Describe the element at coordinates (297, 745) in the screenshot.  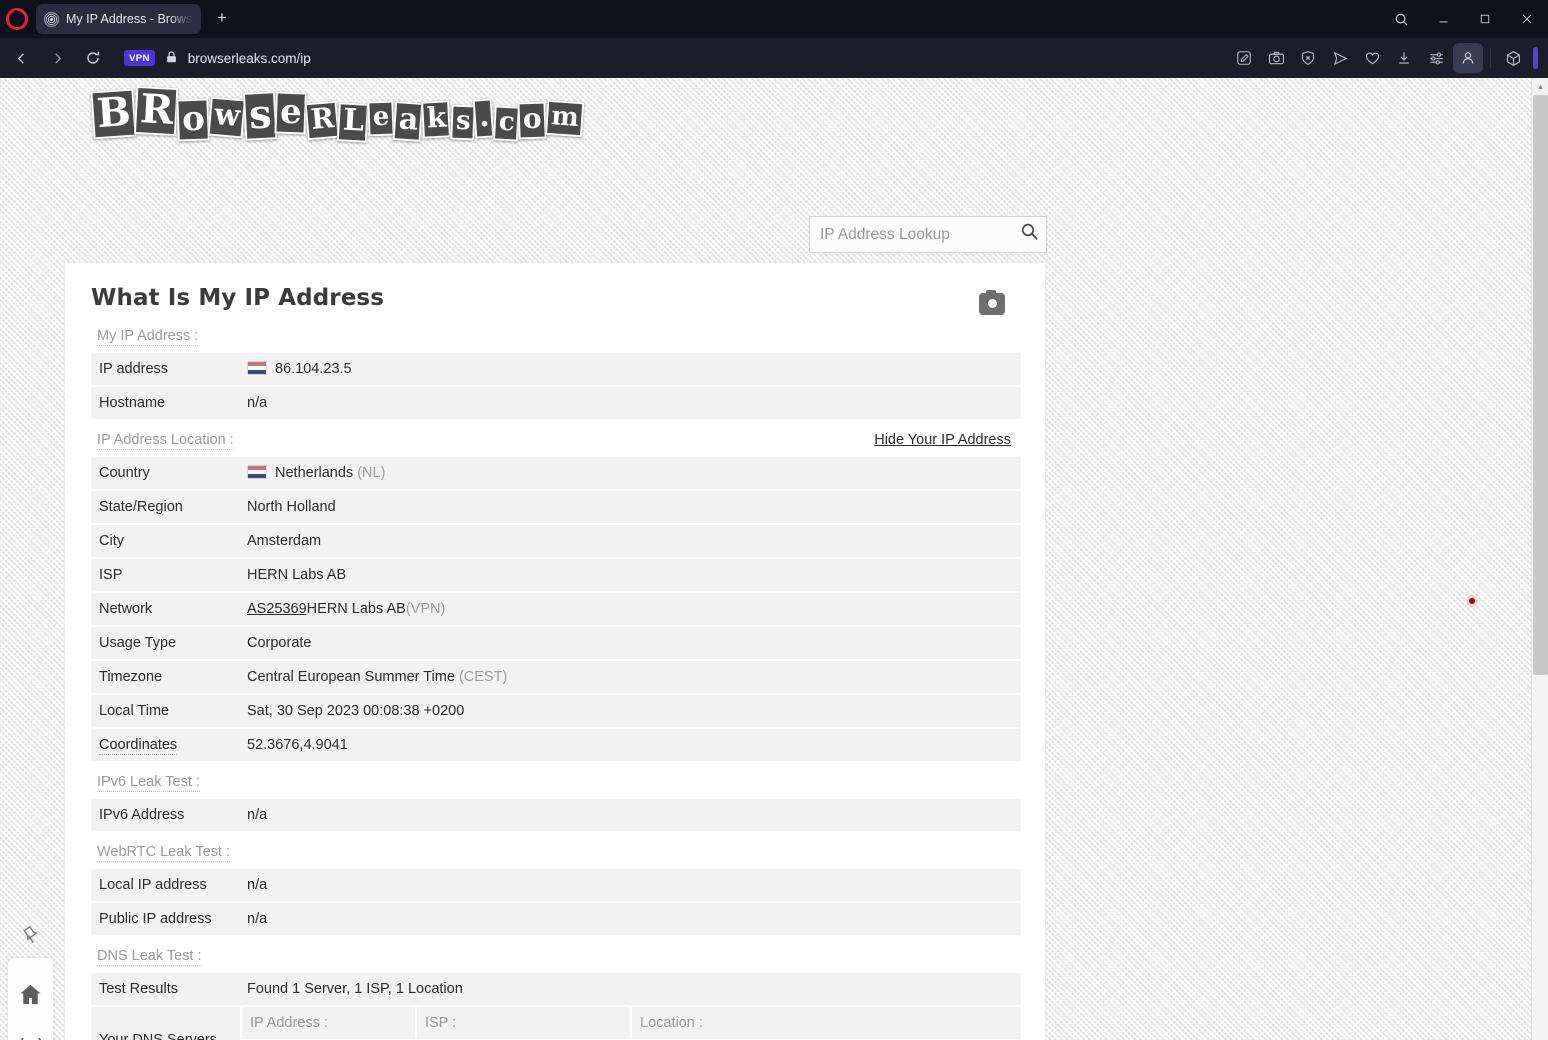
I see `row-value-text: 52.3676,4.9041` at that location.